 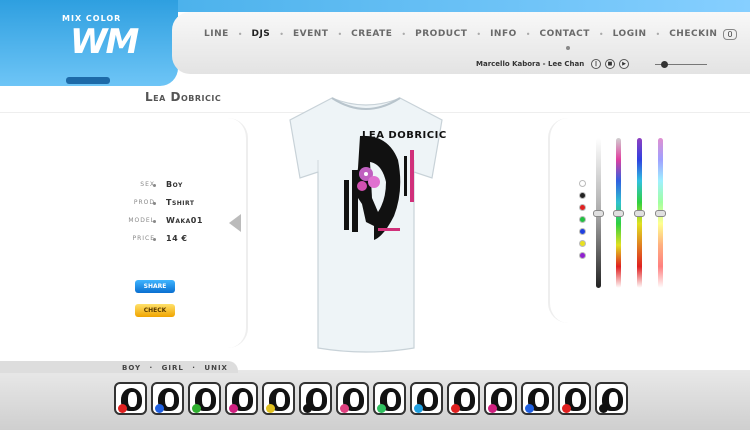 I want to click on detail-row-price: PRICE 14 €, so click(x=170, y=243).